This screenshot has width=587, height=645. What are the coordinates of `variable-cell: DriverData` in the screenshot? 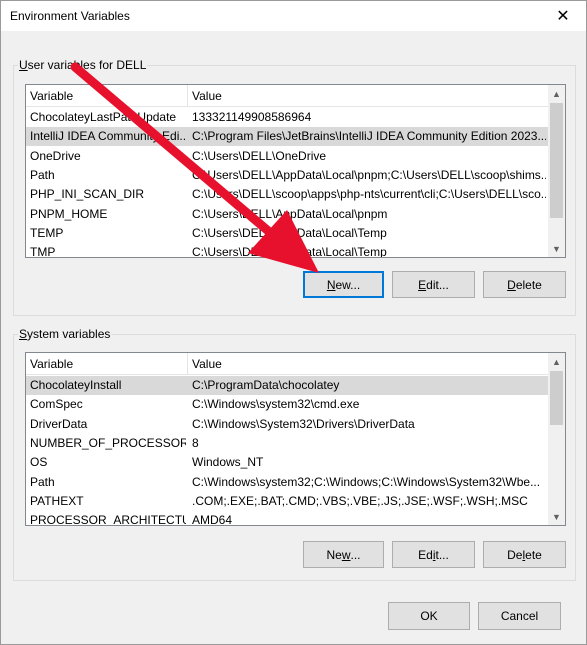 It's located at (59, 423).